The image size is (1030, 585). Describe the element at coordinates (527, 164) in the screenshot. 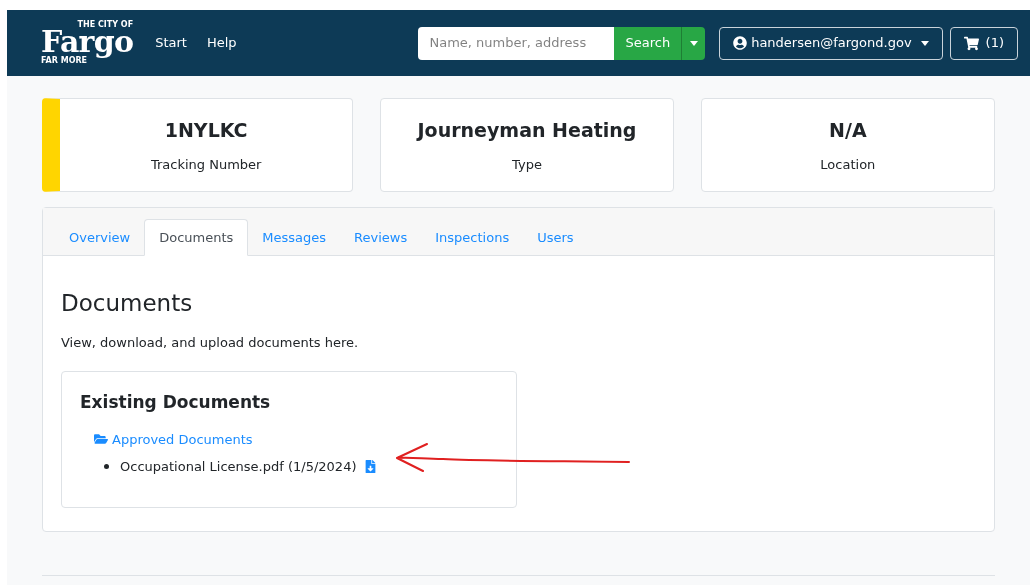

I see `card-label: Type` at that location.